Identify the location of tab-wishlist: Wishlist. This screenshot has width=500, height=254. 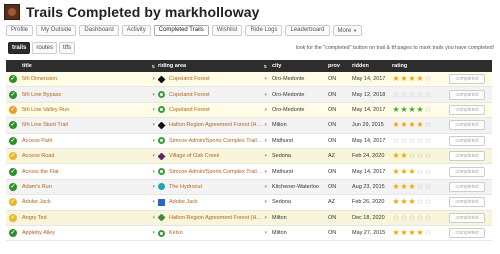
(227, 30).